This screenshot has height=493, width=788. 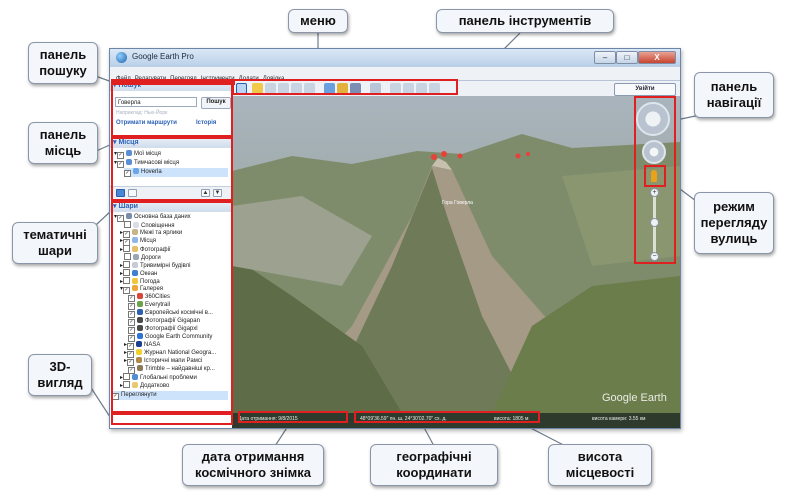 I want to click on search-panel-highlight, so click(x=172, y=109).